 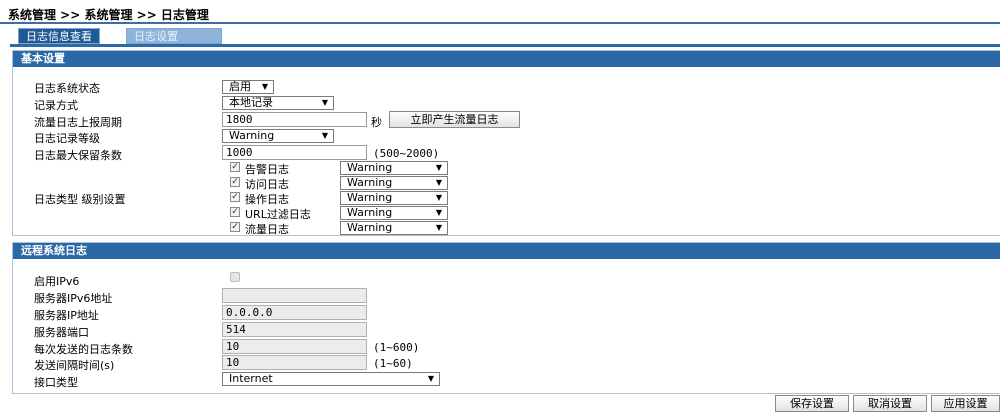 What do you see at coordinates (394, 168) in the screenshot?
I see `type-level-select-alert: Warning ▼` at bounding box center [394, 168].